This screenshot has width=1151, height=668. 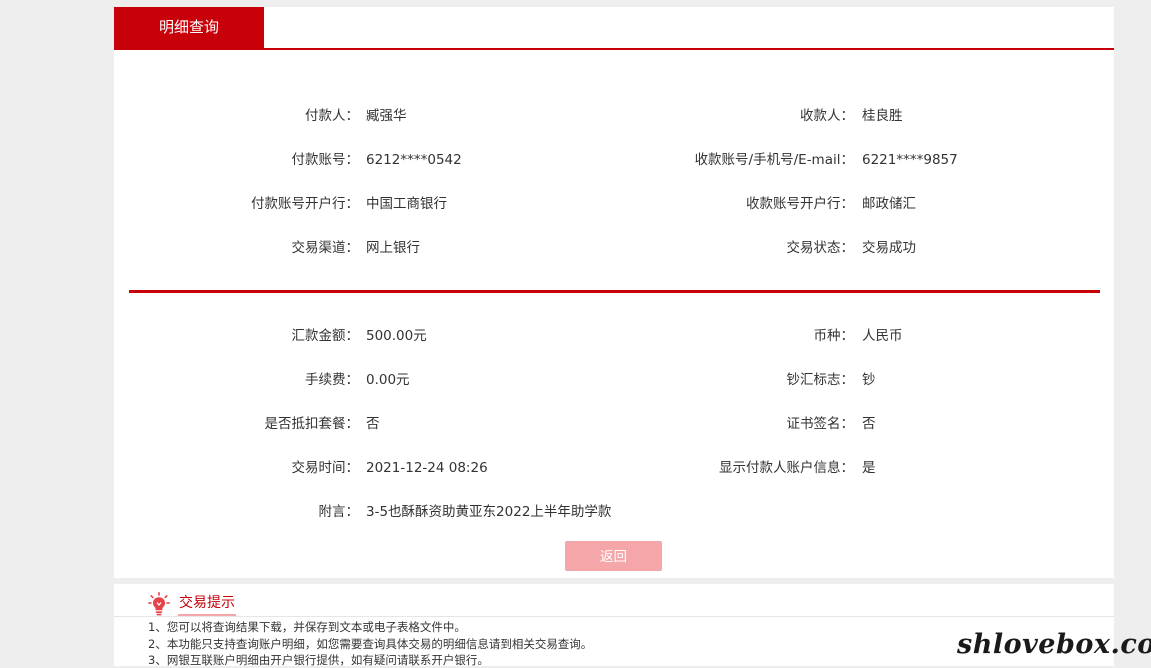 I want to click on row-time-showpayer: 交易时间： 2021-12-24 08:26 显示付款人账户信息： 是, so click(x=614, y=468).